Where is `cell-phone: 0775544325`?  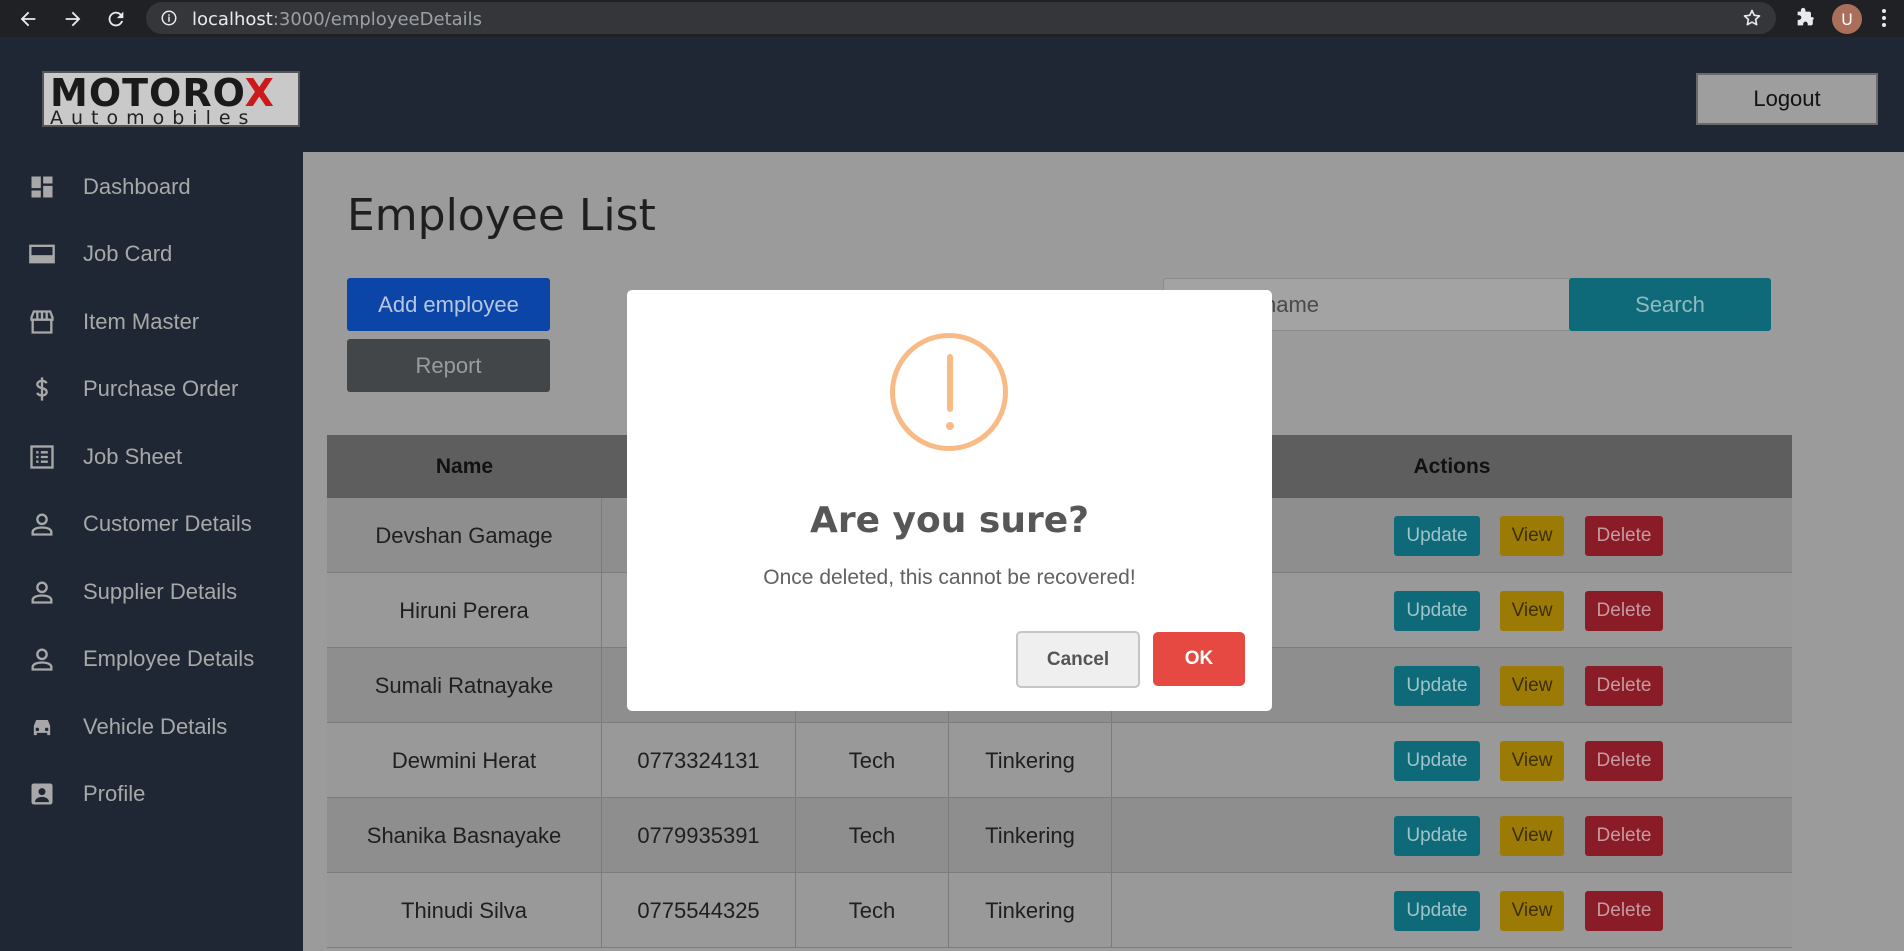 cell-phone: 0775544325 is located at coordinates (699, 910).